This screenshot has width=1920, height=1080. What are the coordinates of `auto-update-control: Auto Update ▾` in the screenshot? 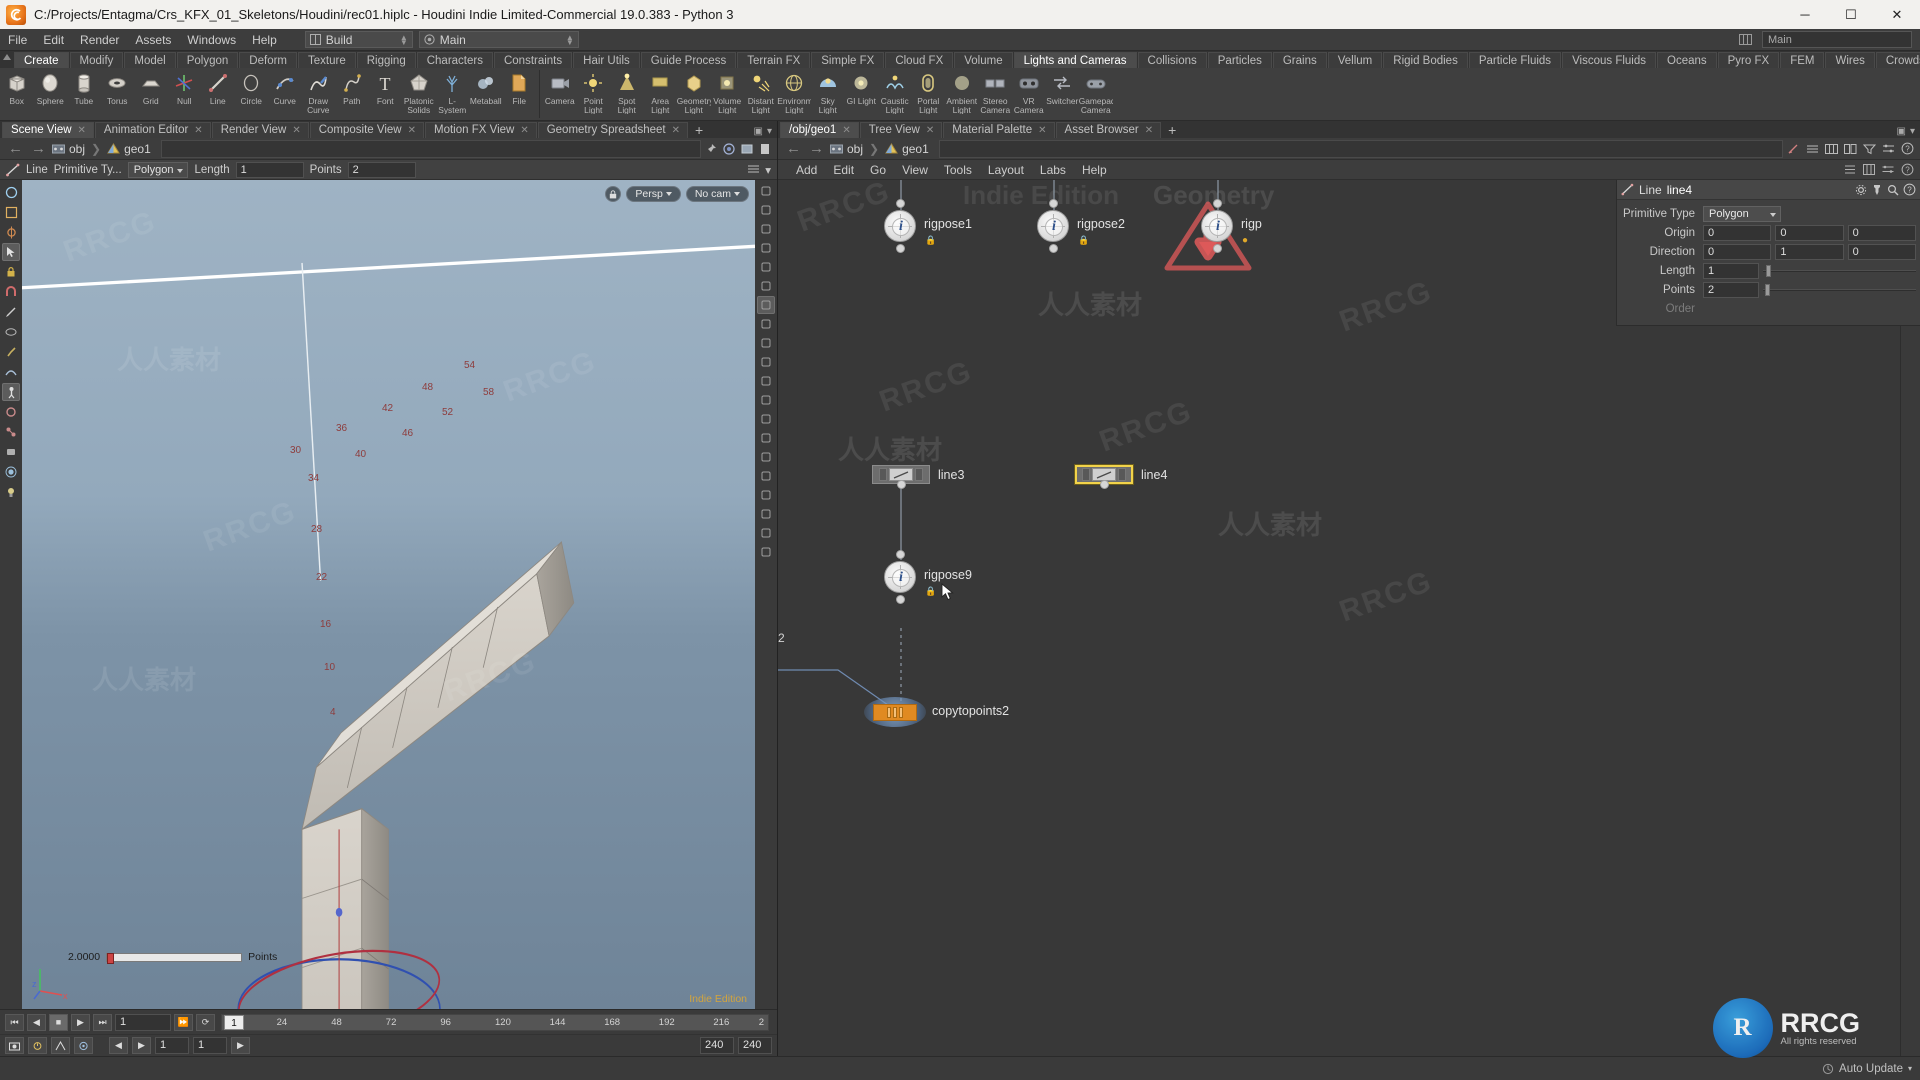 It's located at (1867, 1069).